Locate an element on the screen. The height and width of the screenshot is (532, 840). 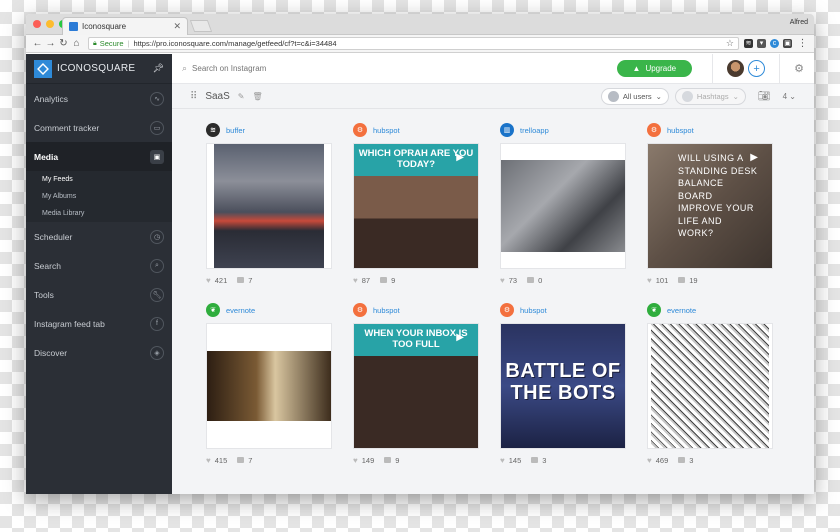
sidebar-item-tools: Tools 🔧︎ is located at coordinates (99, 294).